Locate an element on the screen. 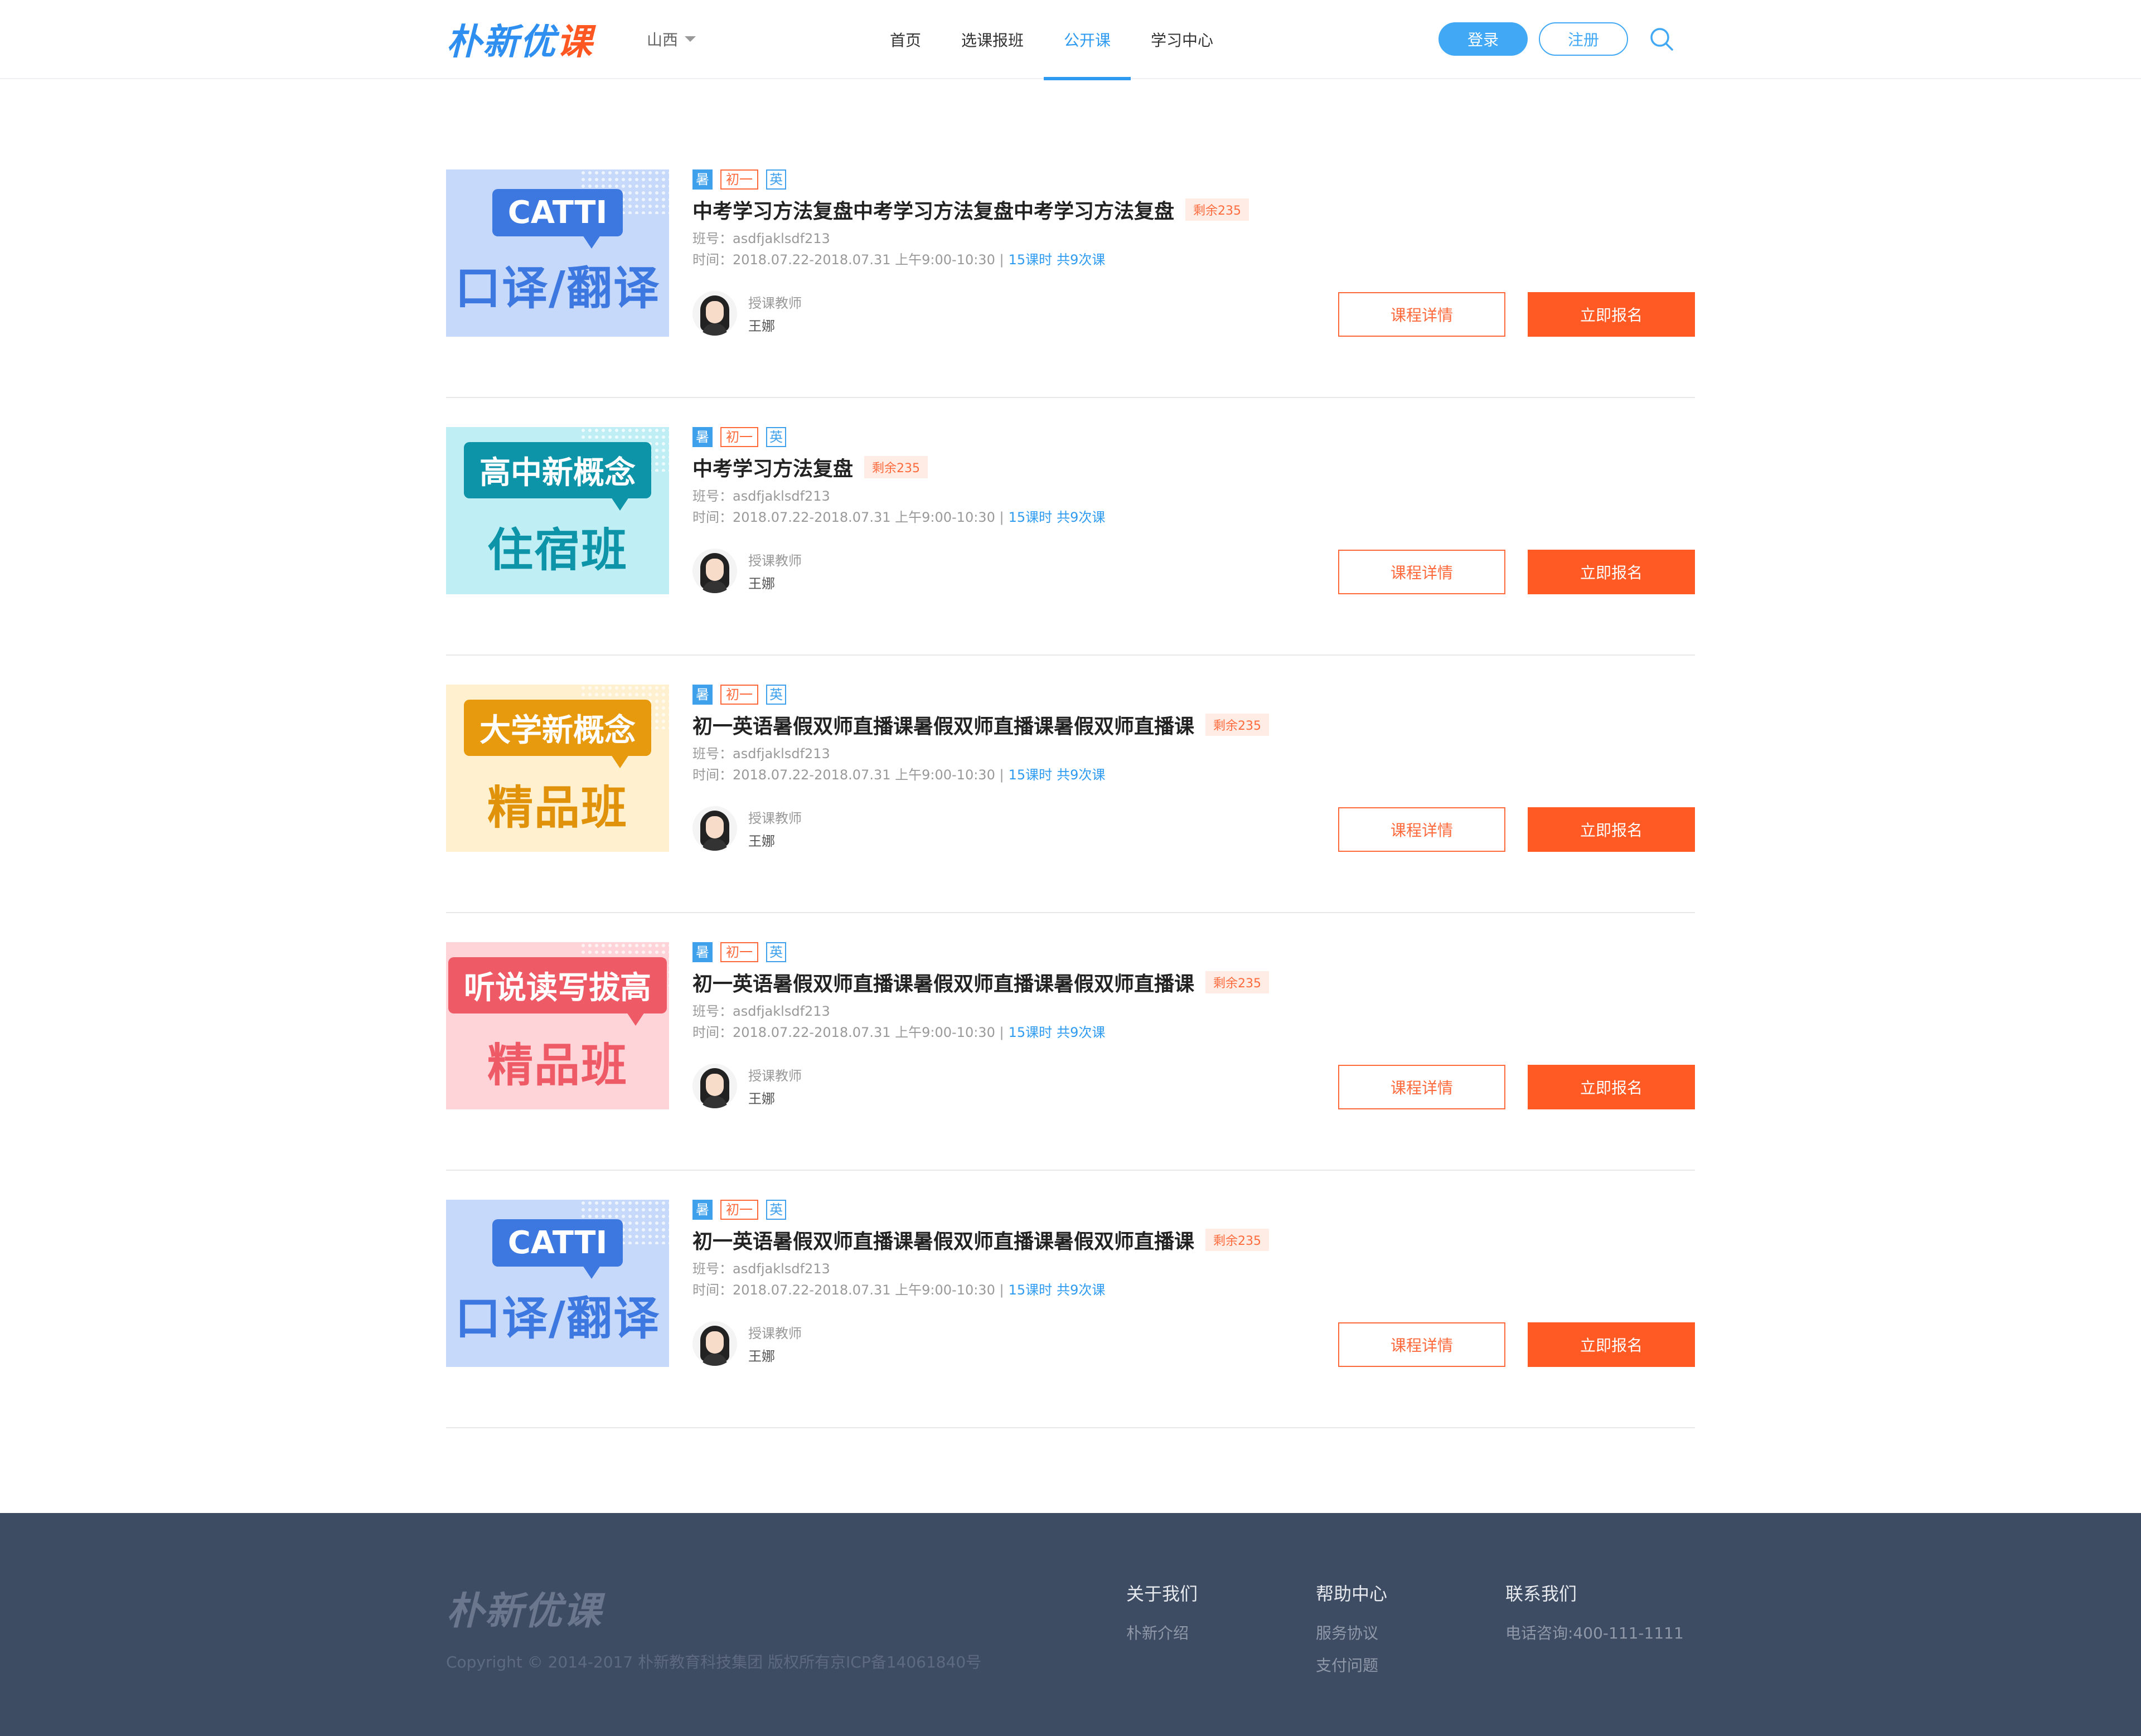 The height and width of the screenshot is (1736, 2141). course-title-row: 中考学习方法复盘 剩余235 is located at coordinates (810, 468).